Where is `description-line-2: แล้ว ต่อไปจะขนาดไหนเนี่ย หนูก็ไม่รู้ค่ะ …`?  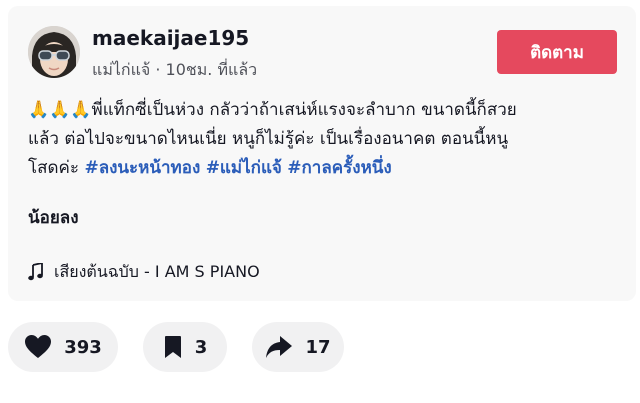
description-line-2: แล้ว ต่อไปจะขนาดไหนเนี่ย หนูก็ไม่รู้ค่ะ … is located at coordinates (268, 139).